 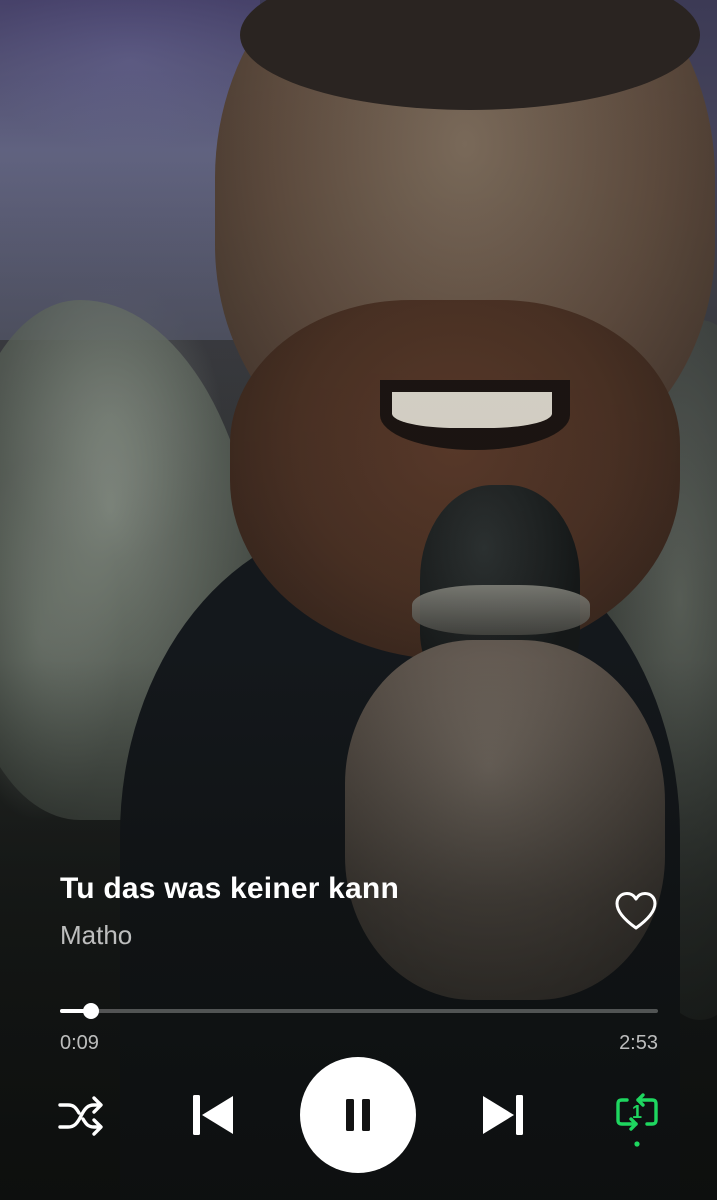 I want to click on playback-progress-bar, so click(x=359, y=1011).